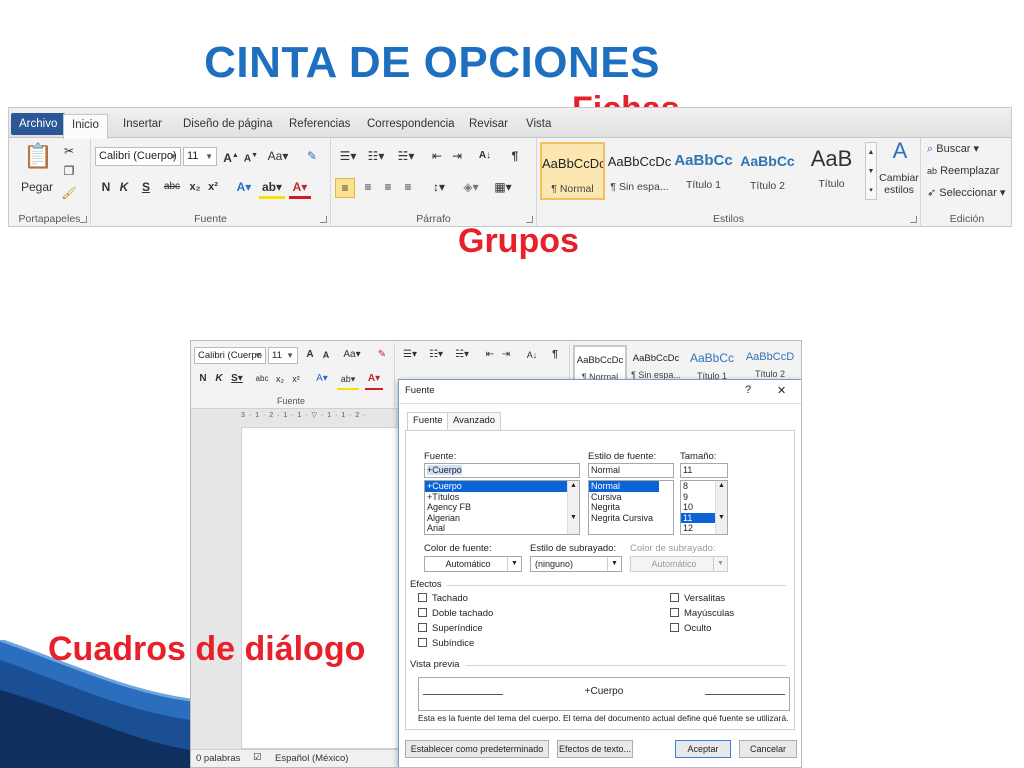 The height and width of the screenshot is (768, 1024). Describe the element at coordinates (871, 171) in the screenshot. I see `styles-scroll: ▲ ▼ ▾` at that location.